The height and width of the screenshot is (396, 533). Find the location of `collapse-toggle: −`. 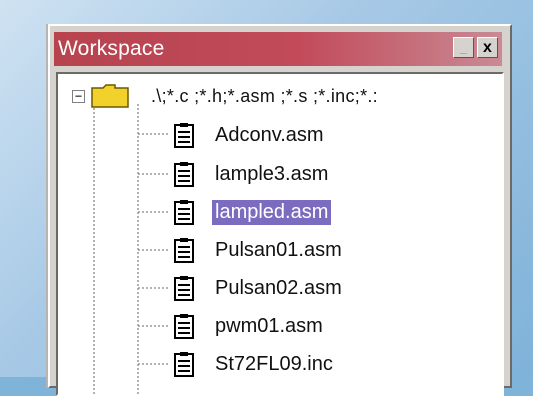

collapse-toggle: − is located at coordinates (78, 96).